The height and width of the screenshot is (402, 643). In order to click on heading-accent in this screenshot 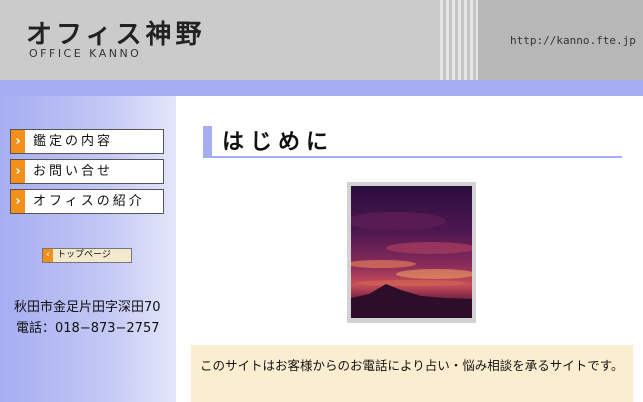, I will do `click(207, 141)`.